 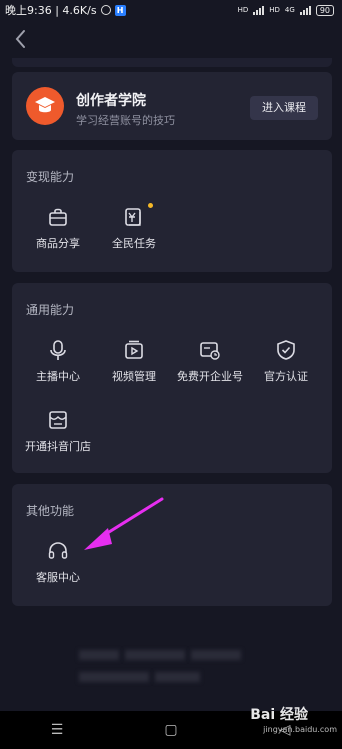 I want to click on hd-label-1: HD, so click(x=243, y=10).